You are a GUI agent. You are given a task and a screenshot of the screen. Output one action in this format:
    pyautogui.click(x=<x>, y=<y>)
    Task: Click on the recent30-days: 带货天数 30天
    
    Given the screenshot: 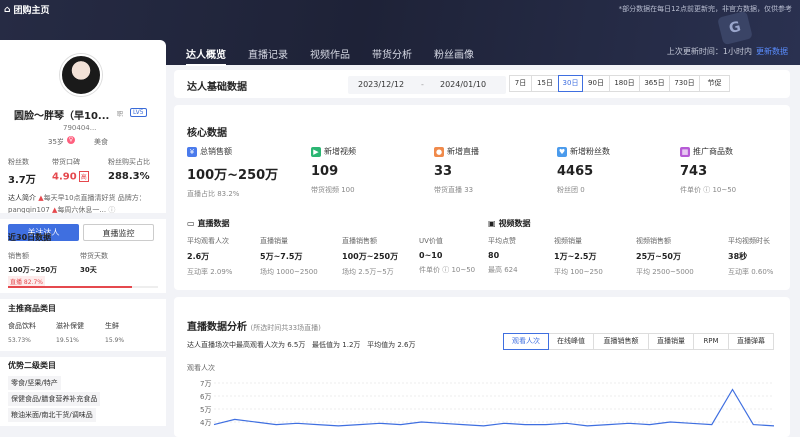 What is the action you would take?
    pyautogui.click(x=94, y=263)
    